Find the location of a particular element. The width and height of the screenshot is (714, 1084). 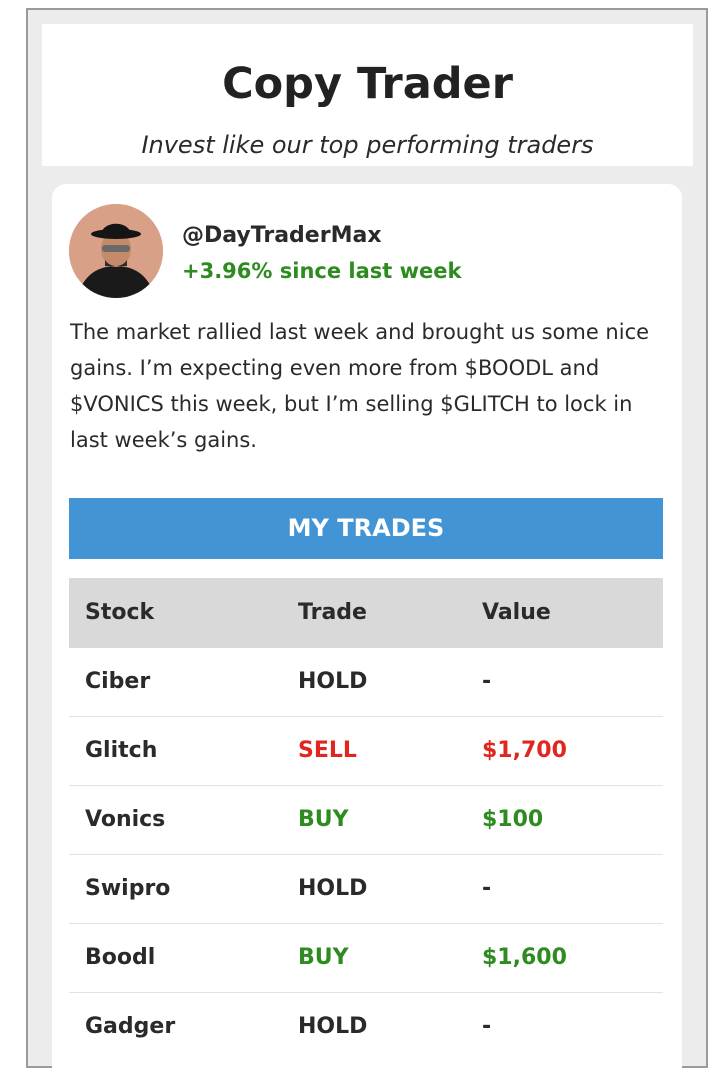

trade-value: $1,700 is located at coordinates (524, 750).